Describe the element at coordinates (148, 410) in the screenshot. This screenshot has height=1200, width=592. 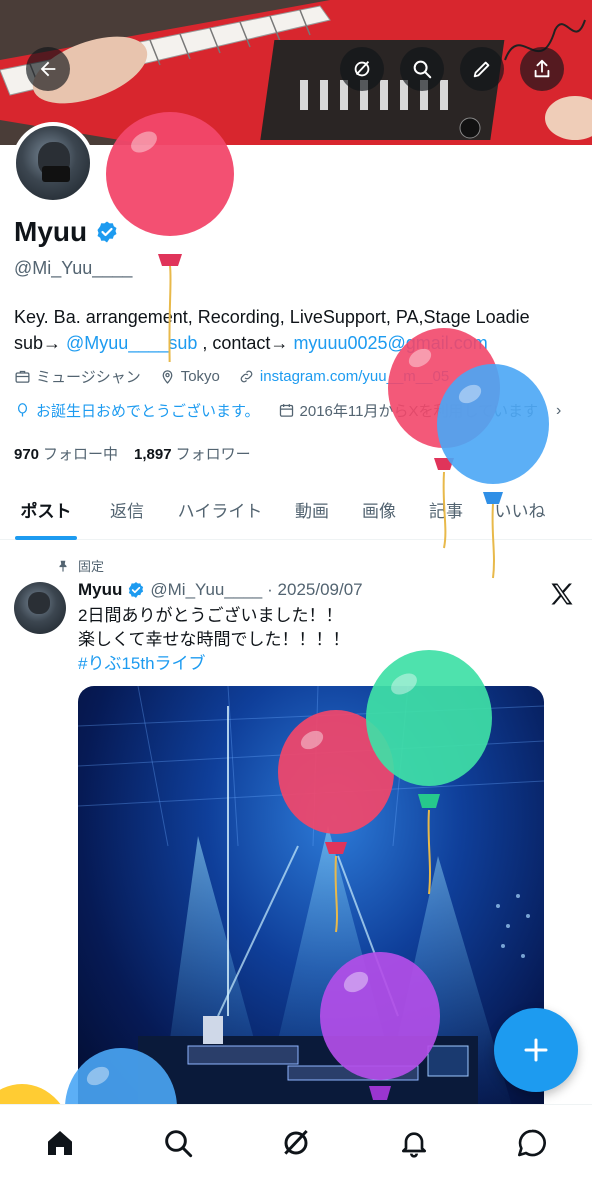
I see `birthday-label: お誕生日おめでとうございます。` at that location.